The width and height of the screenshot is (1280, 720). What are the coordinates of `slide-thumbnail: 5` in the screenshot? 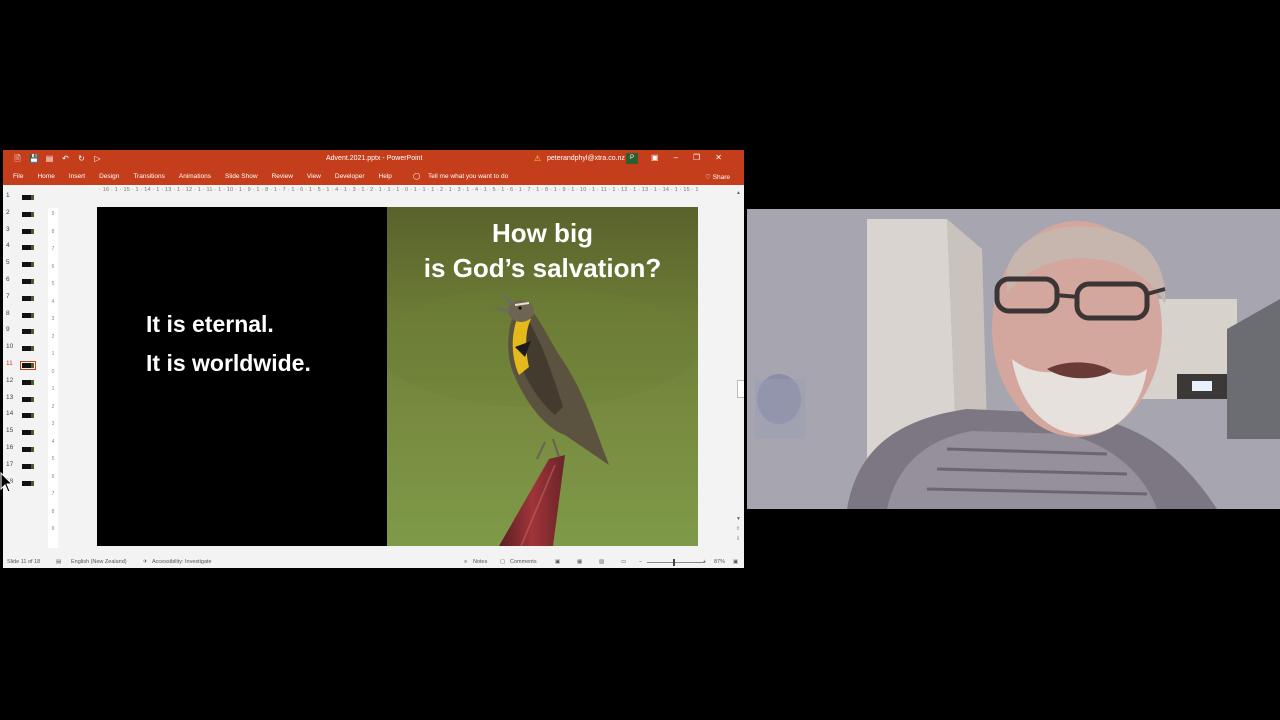 It's located at (23, 266).